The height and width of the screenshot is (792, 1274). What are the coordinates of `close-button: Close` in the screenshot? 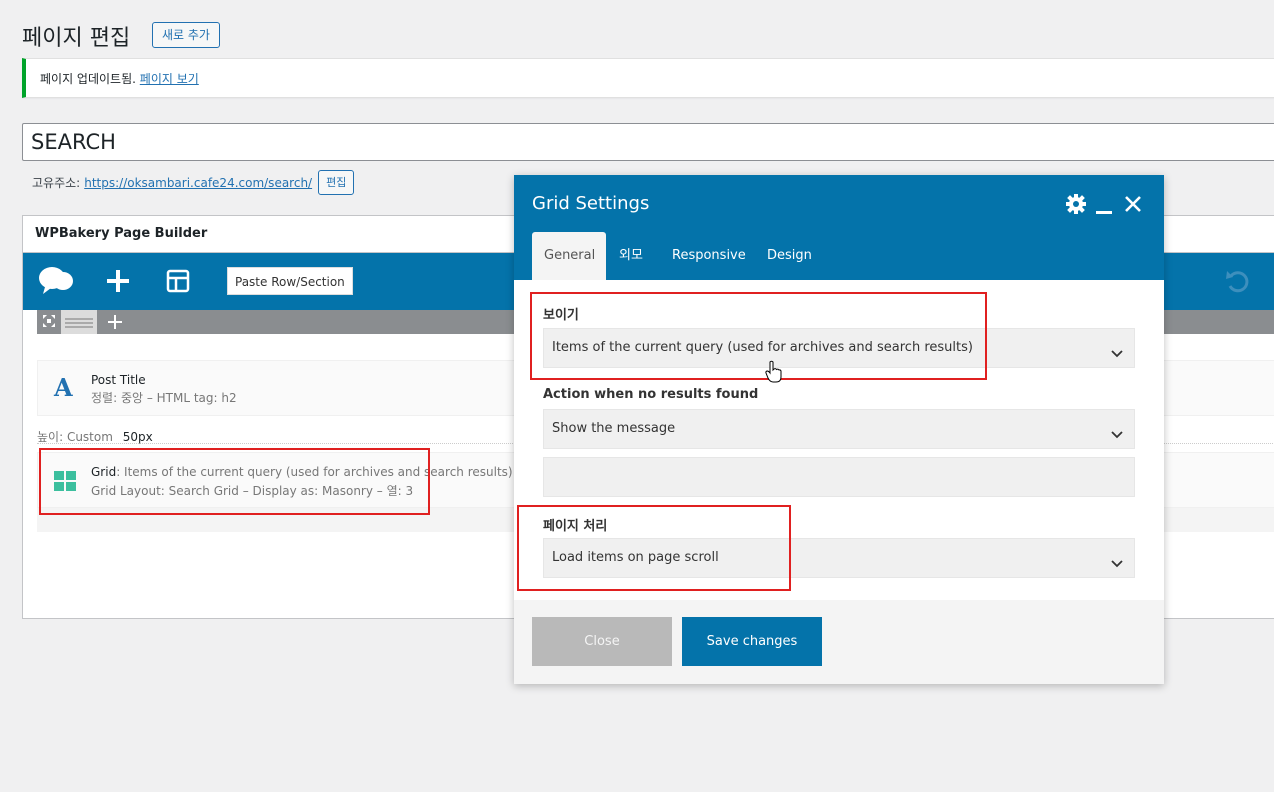 It's located at (602, 641).